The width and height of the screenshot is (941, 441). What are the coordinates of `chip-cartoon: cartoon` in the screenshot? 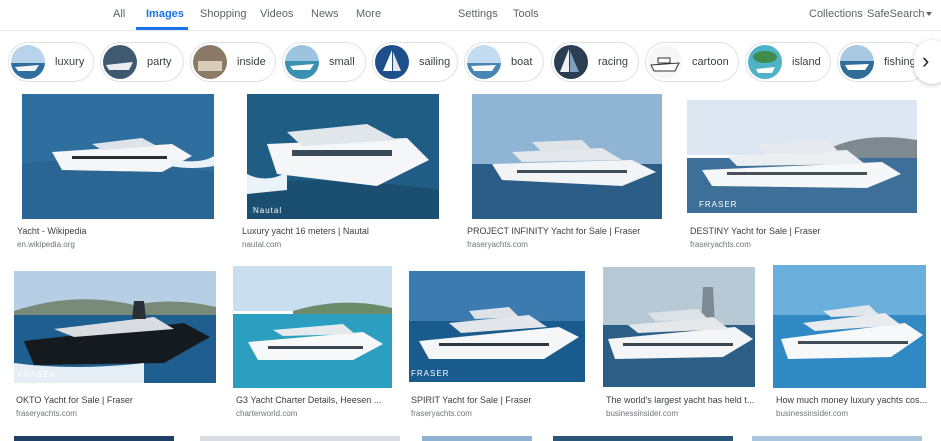 It's located at (692, 62).